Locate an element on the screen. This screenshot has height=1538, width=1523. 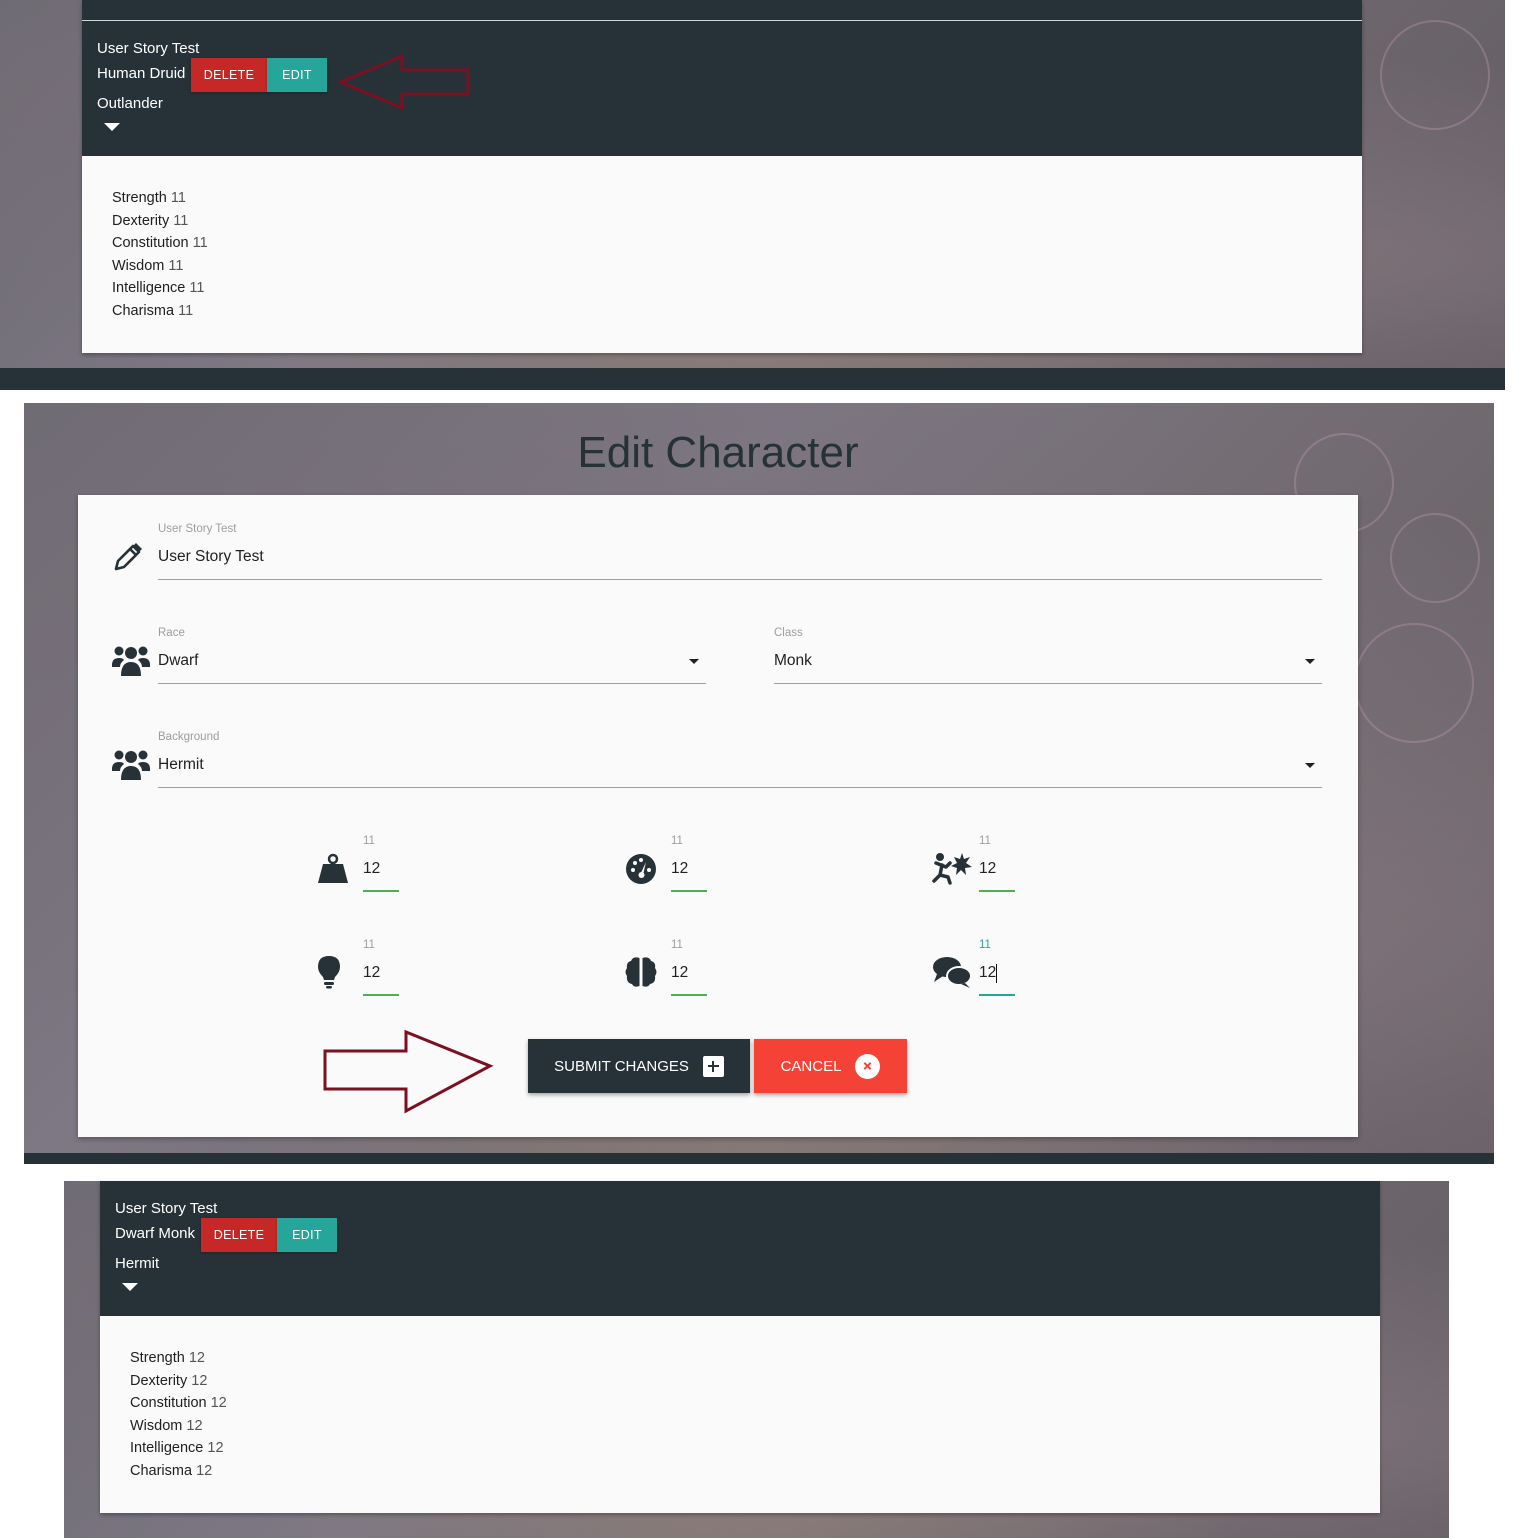
dexterity-label: 11 is located at coordinates (677, 841).